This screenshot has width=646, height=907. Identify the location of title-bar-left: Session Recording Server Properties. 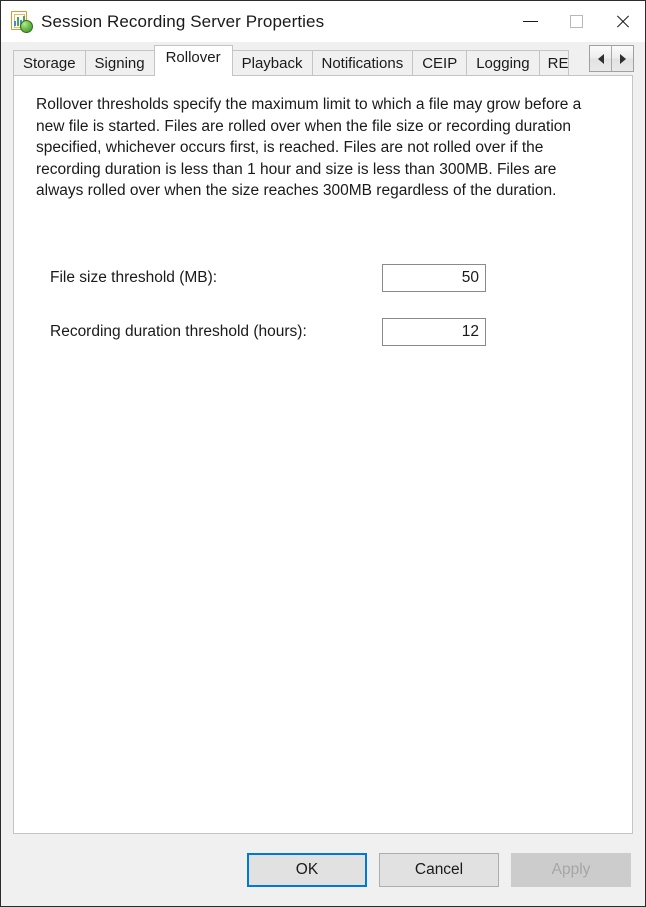
(254, 21).